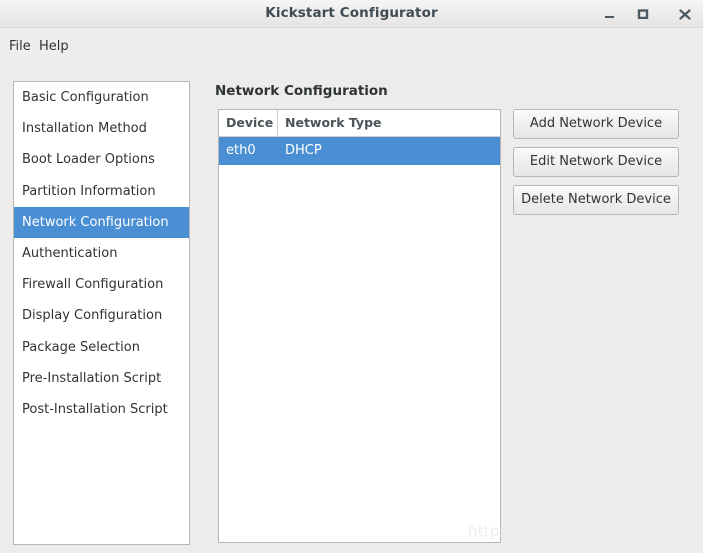 This screenshot has height=553, width=703. What do you see at coordinates (610, 14) in the screenshot?
I see `minimize-button` at bounding box center [610, 14].